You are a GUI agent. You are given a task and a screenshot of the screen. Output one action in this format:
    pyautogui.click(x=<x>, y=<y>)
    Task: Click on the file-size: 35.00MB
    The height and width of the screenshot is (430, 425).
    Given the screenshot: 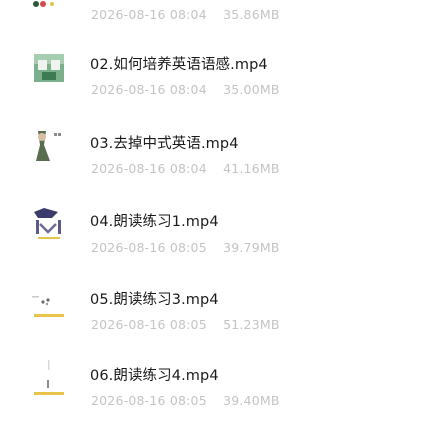 What is the action you would take?
    pyautogui.click(x=251, y=89)
    